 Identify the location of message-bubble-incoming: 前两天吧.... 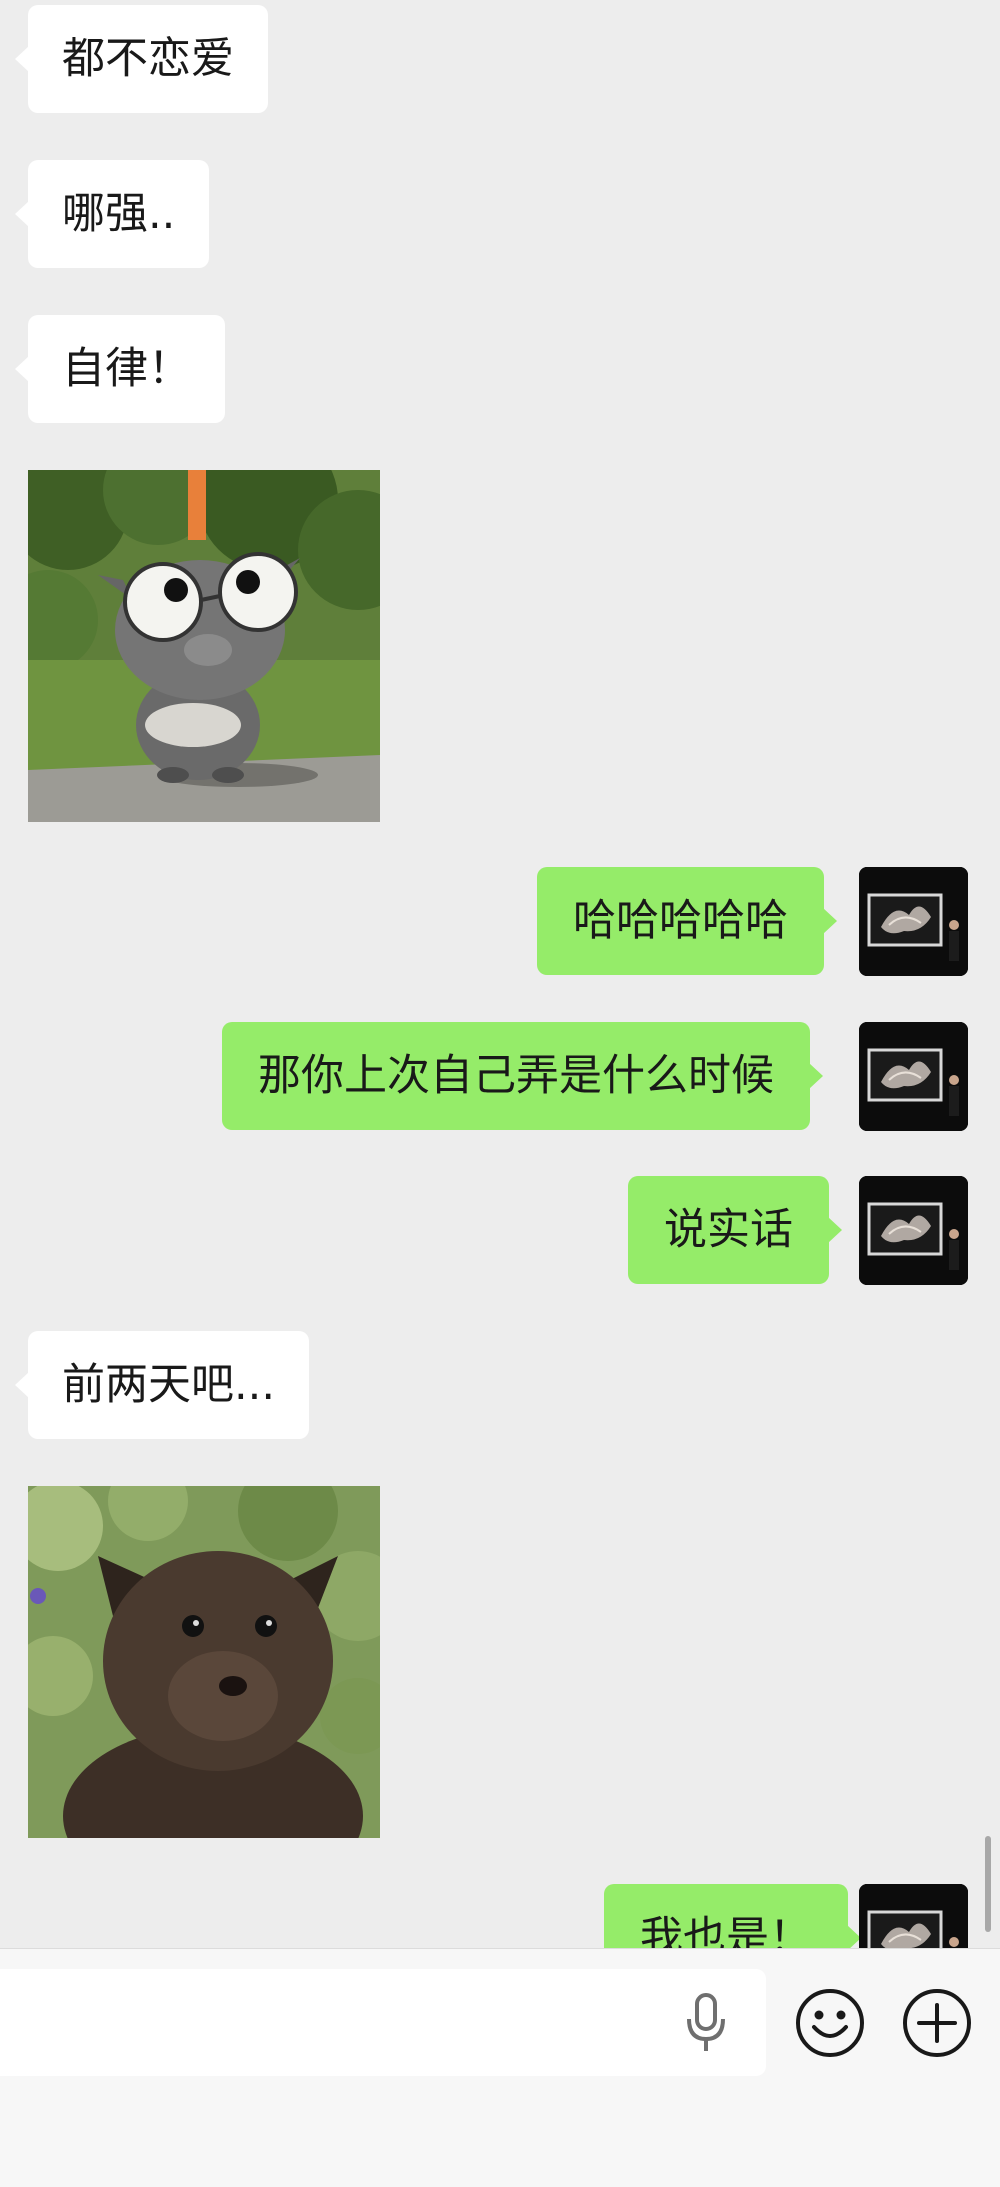
(162, 1385).